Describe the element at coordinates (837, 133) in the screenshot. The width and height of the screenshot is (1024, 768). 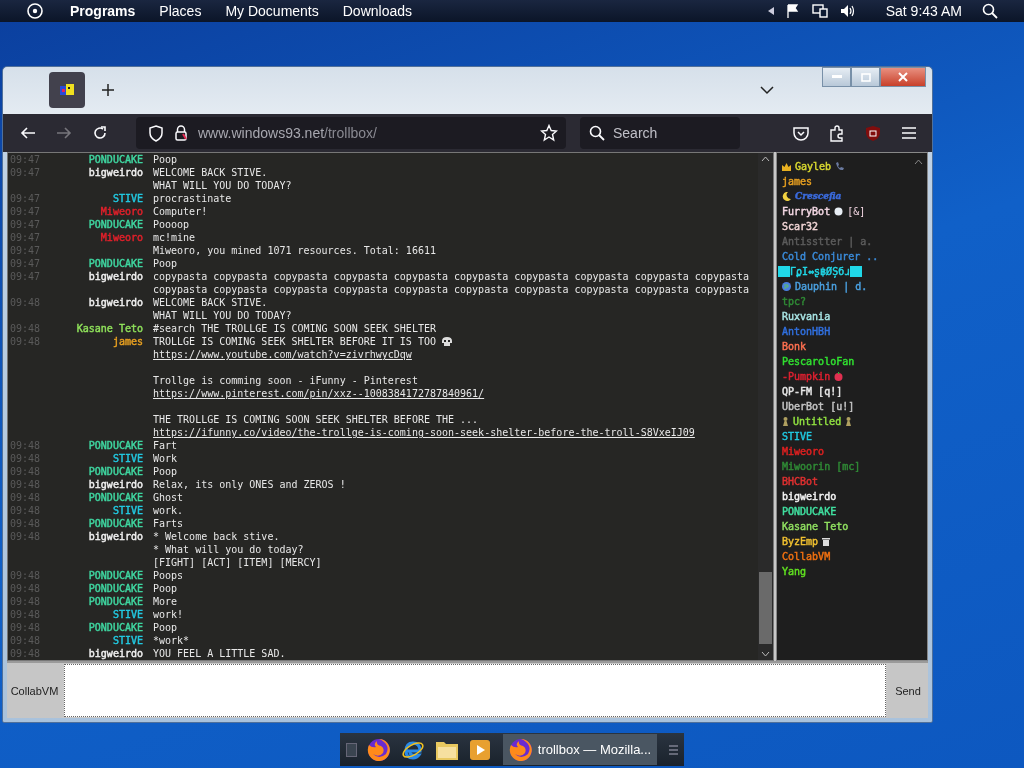
I see `puzzle-icon` at that location.